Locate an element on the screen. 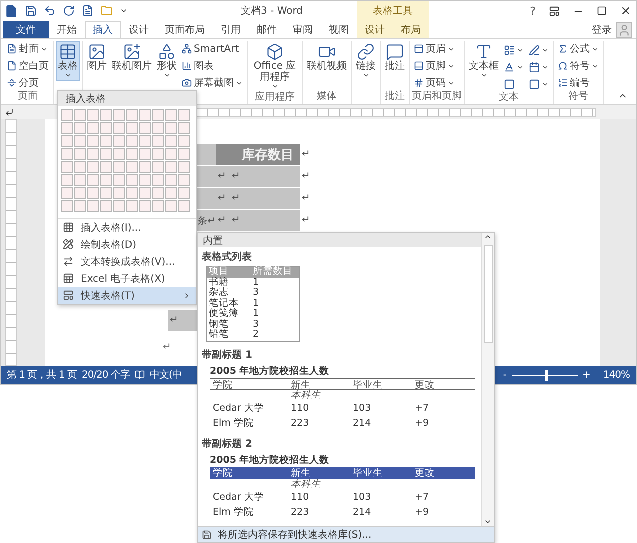 The image size is (637, 543). scroll-down-icon is located at coordinates (488, 522).